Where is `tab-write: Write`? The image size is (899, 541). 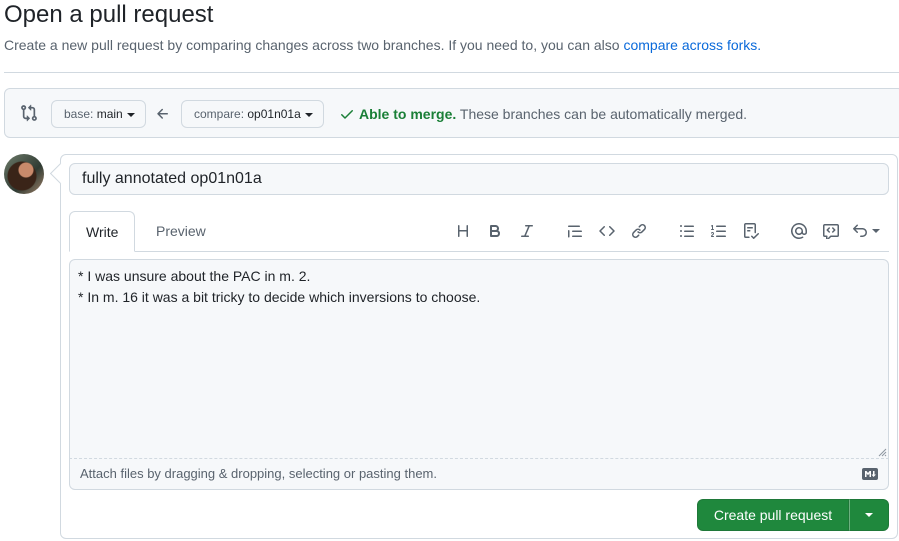 tab-write: Write is located at coordinates (102, 231).